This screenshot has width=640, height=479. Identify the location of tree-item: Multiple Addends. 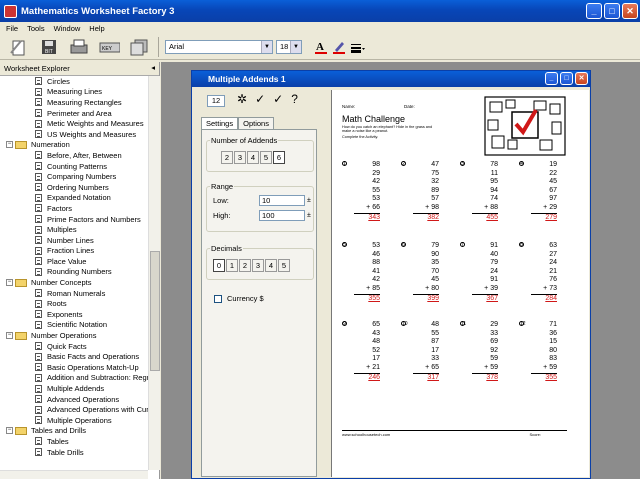
(74, 388).